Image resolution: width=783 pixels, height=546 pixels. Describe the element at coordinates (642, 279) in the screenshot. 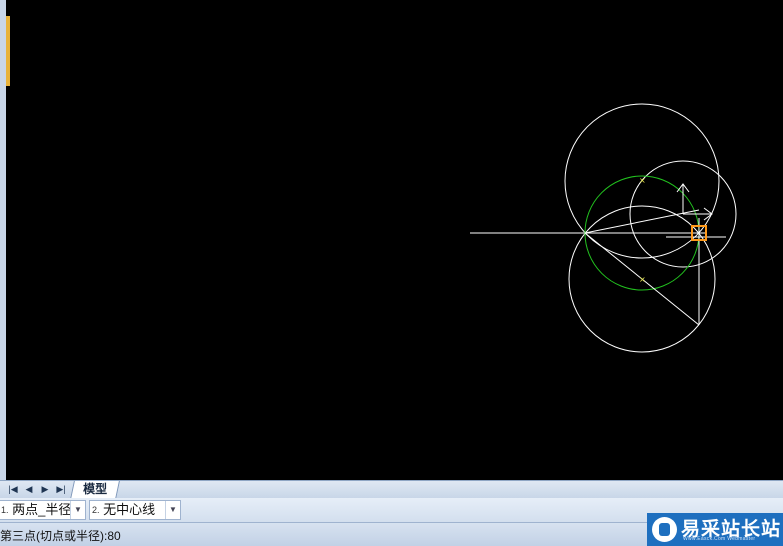

I see `center-marker-icon: ×` at that location.